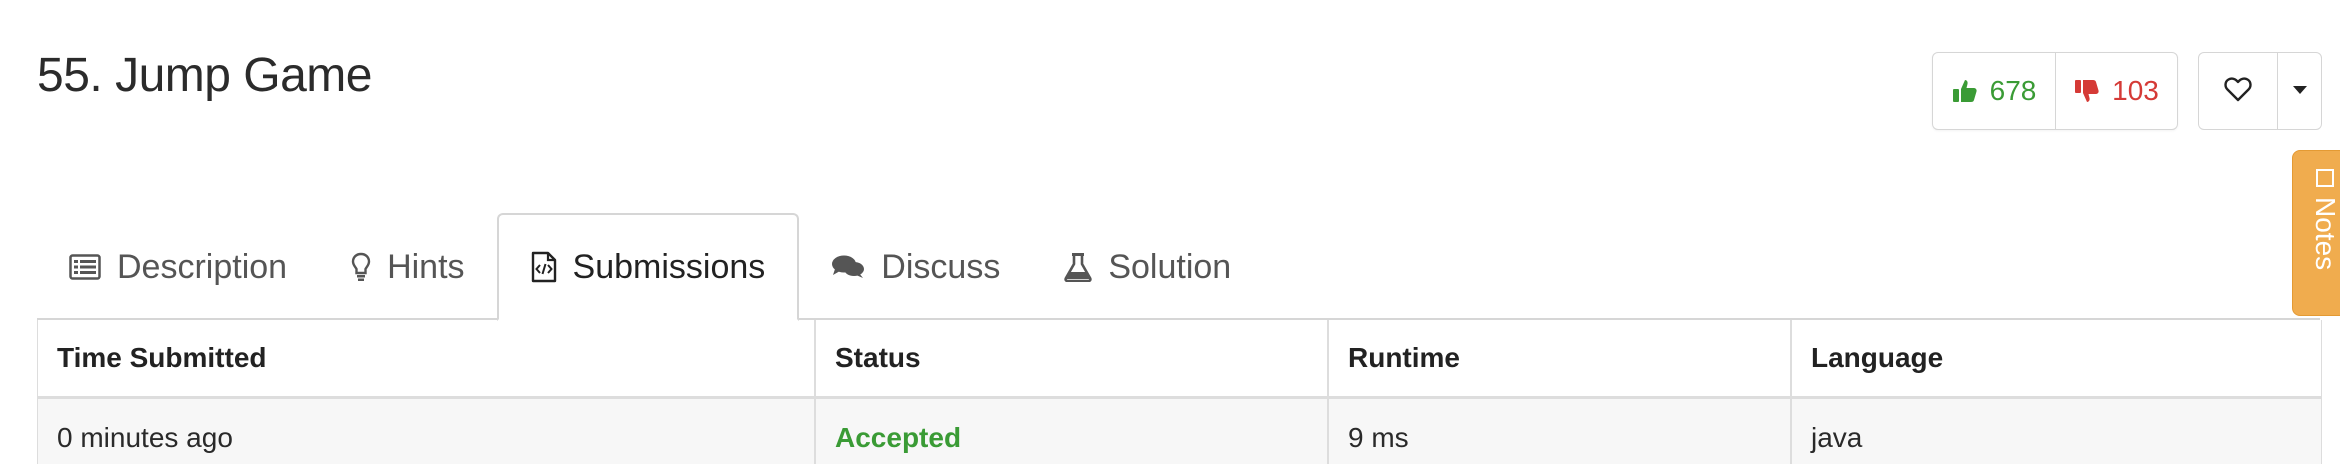  Describe the element at coordinates (2087, 91) in the screenshot. I see `thumbs-down-icon` at that location.